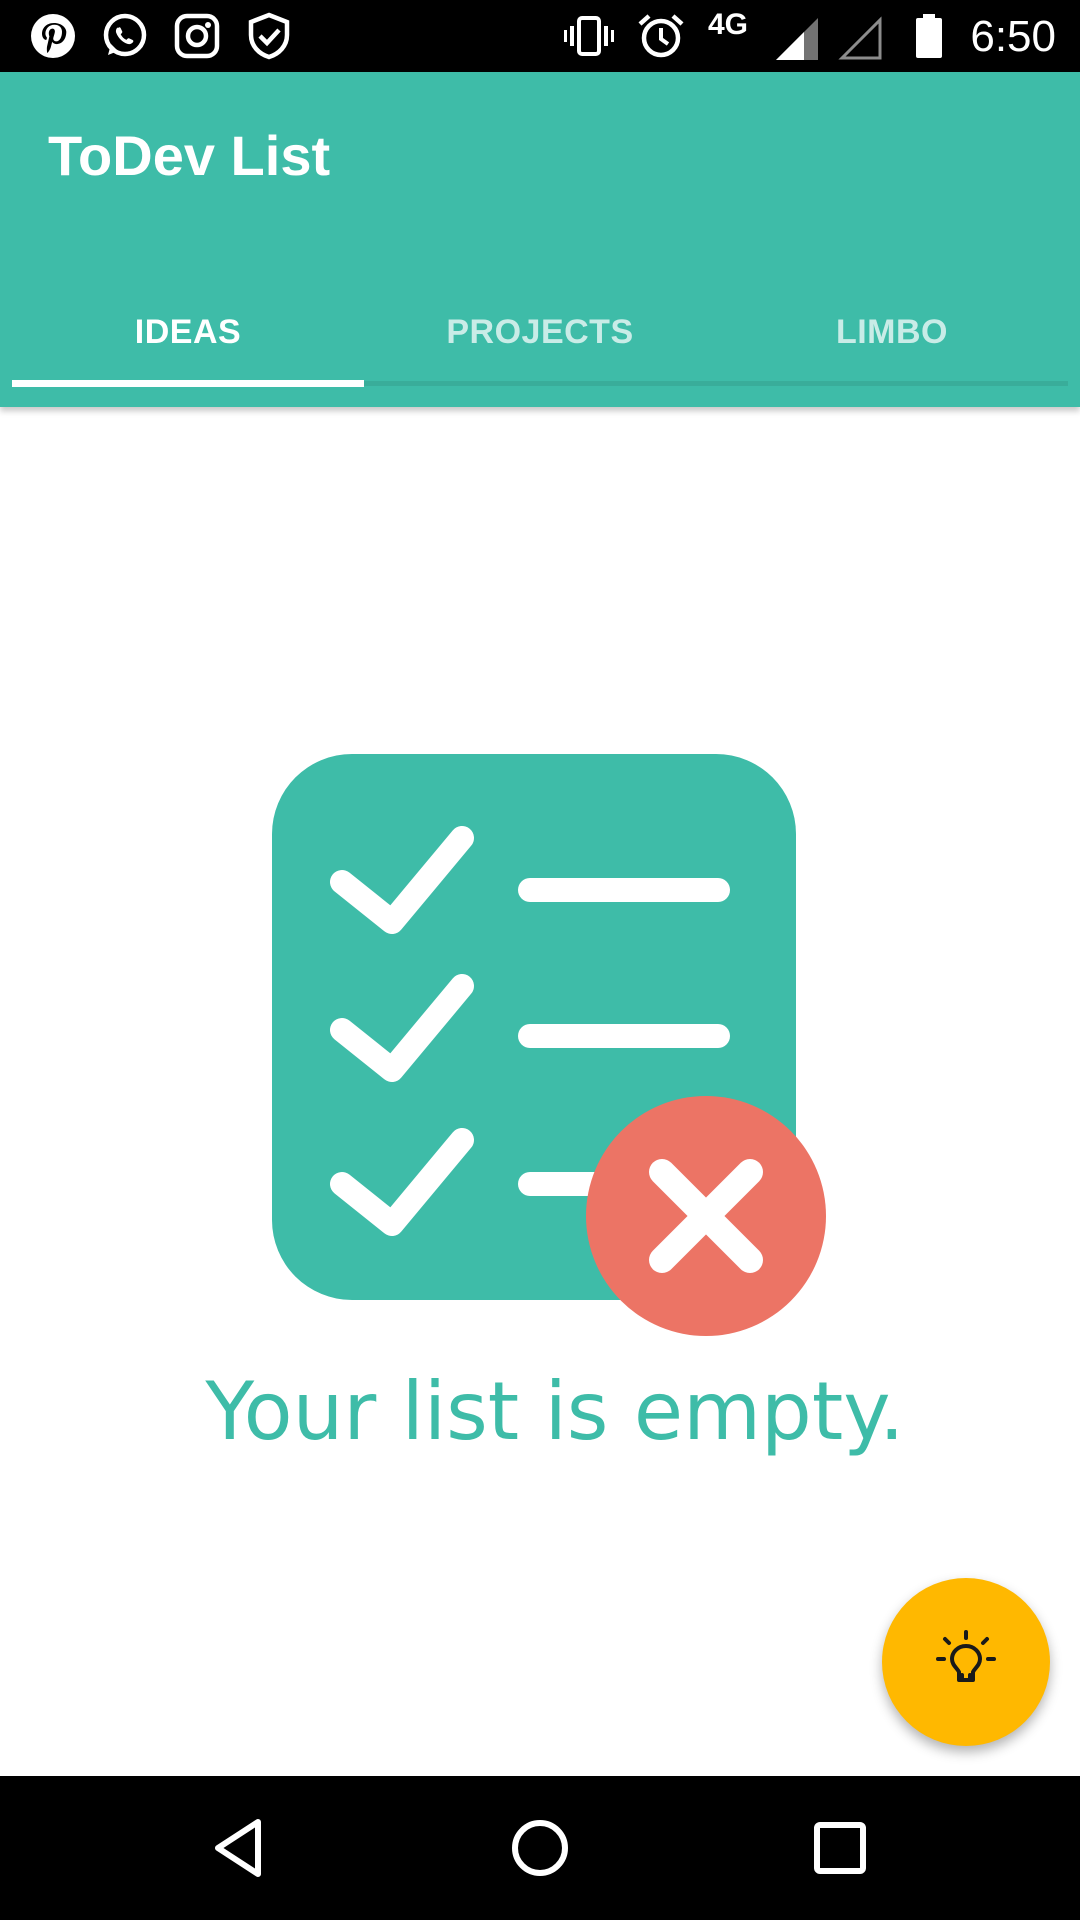 This screenshot has width=1080, height=1920. Describe the element at coordinates (540, 36) in the screenshot. I see `status-bar: 4G 6:50` at that location.